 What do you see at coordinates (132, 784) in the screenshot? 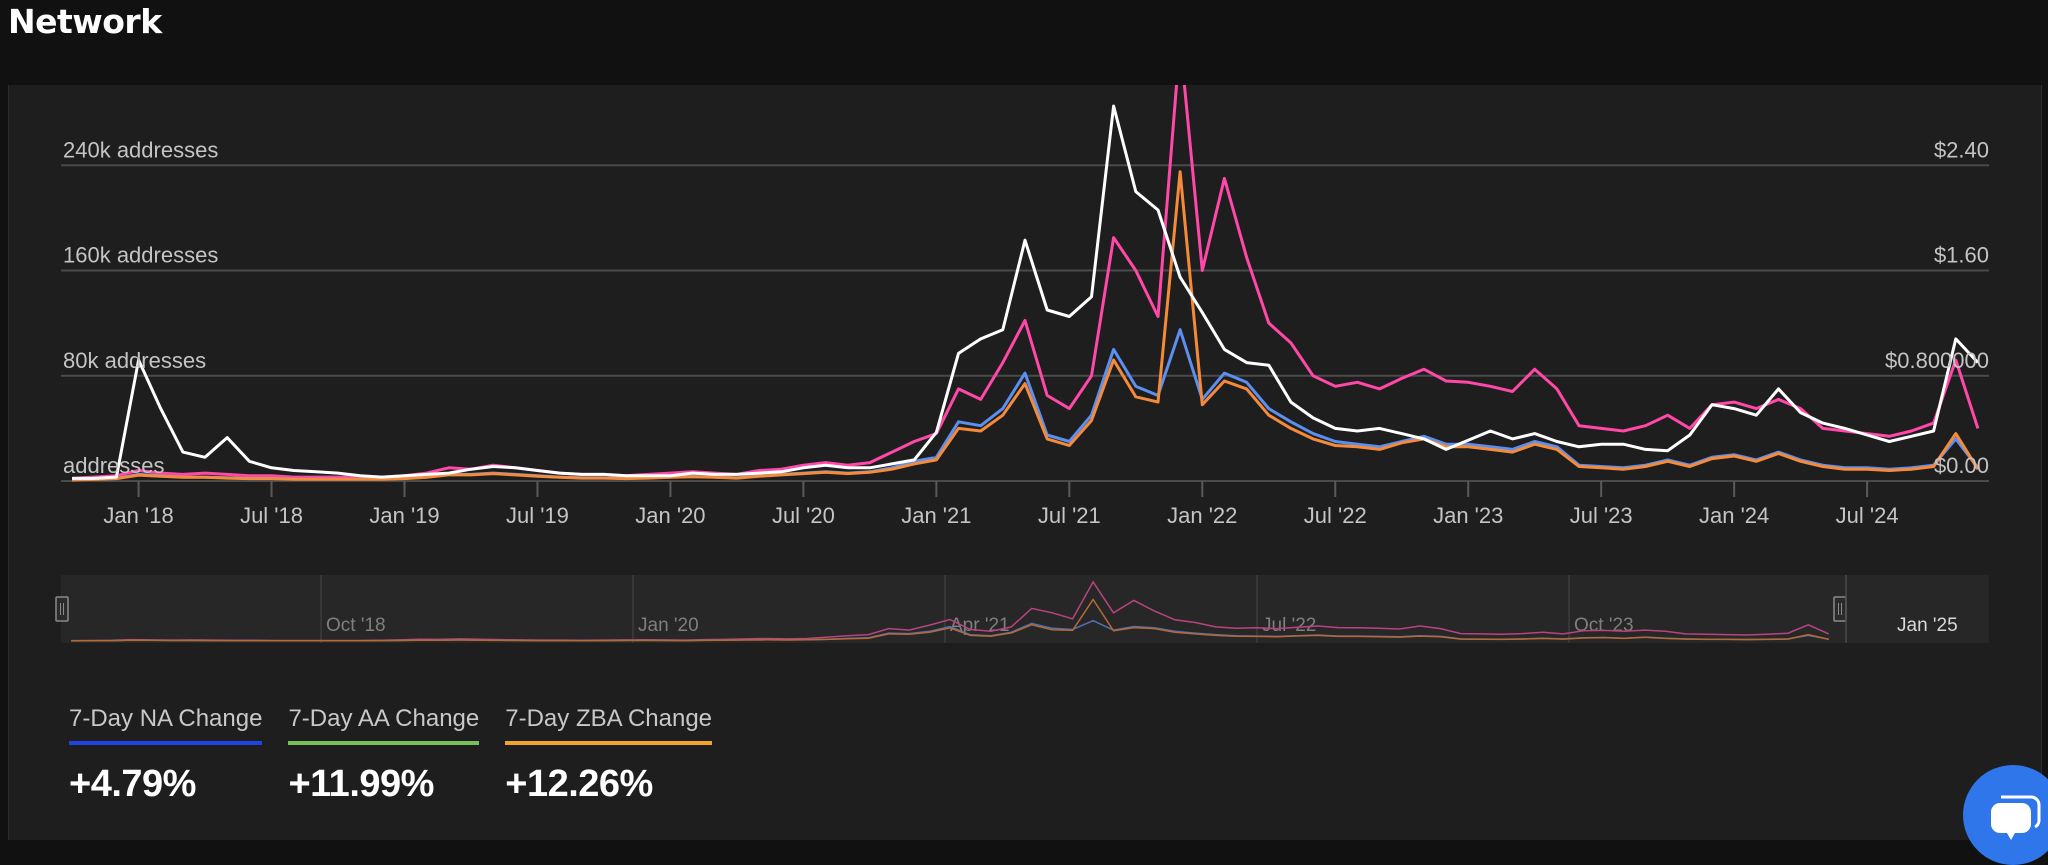
I see `legend-value: +4.79%` at bounding box center [132, 784].